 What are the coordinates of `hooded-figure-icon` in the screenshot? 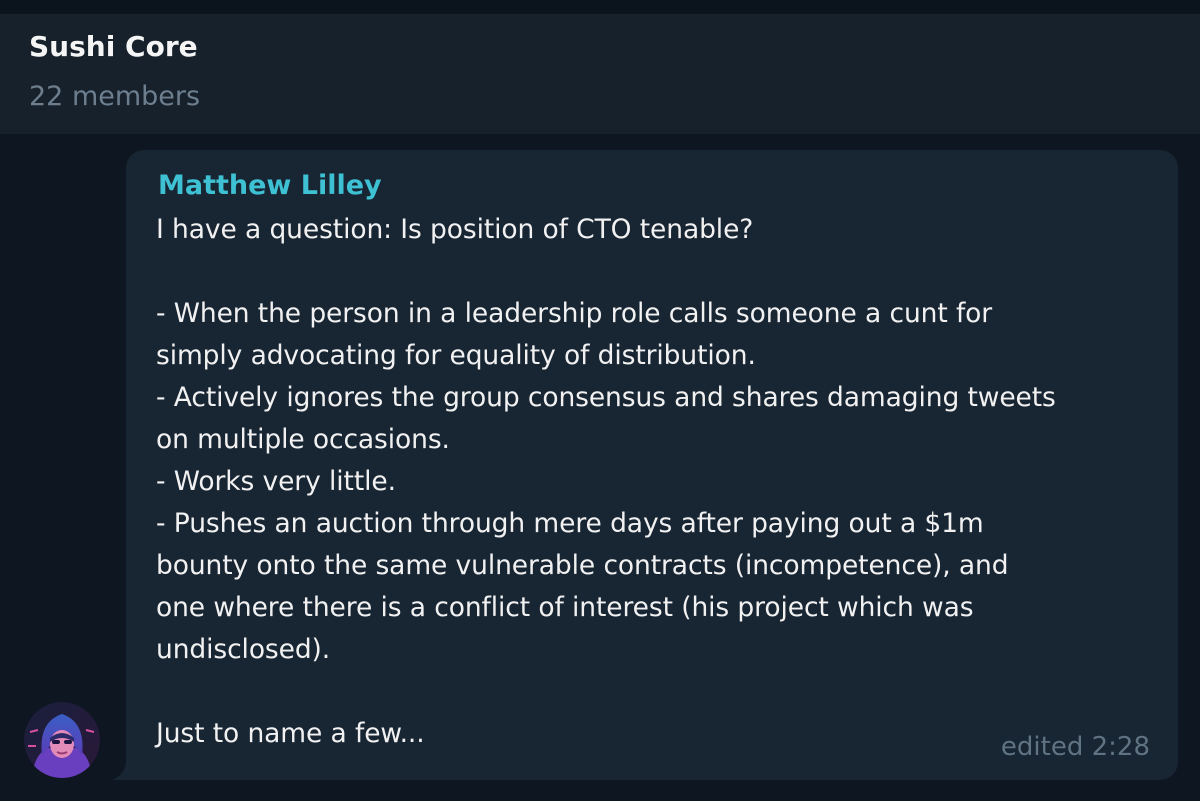 It's located at (62, 740).